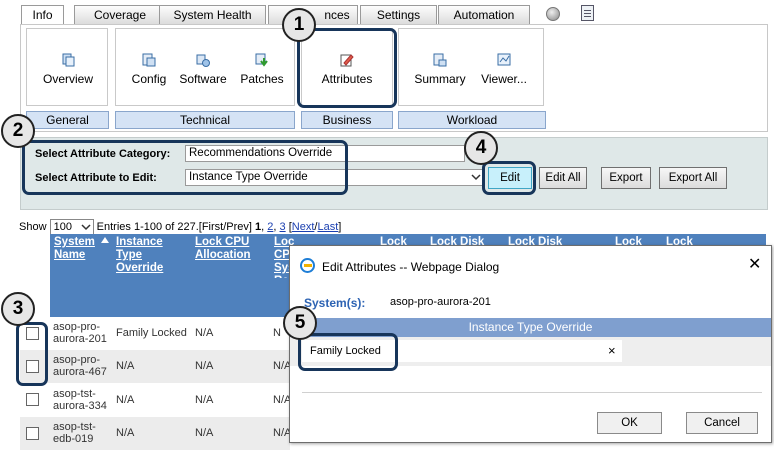 The width and height of the screenshot is (774, 455). What do you see at coordinates (18, 309) in the screenshot?
I see `callout-3: 3` at bounding box center [18, 309].